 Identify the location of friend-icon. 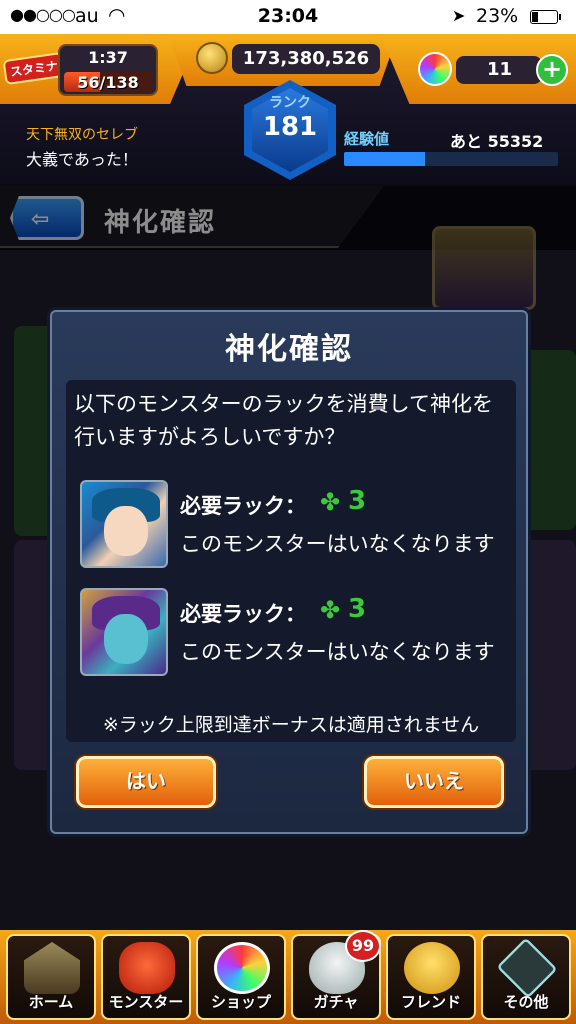
(432, 968).